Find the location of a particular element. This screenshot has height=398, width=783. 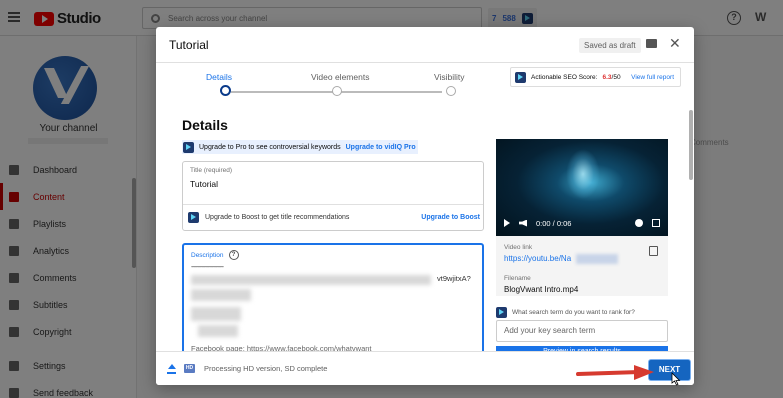

search-term-input: Add your key search term is located at coordinates (582, 331).